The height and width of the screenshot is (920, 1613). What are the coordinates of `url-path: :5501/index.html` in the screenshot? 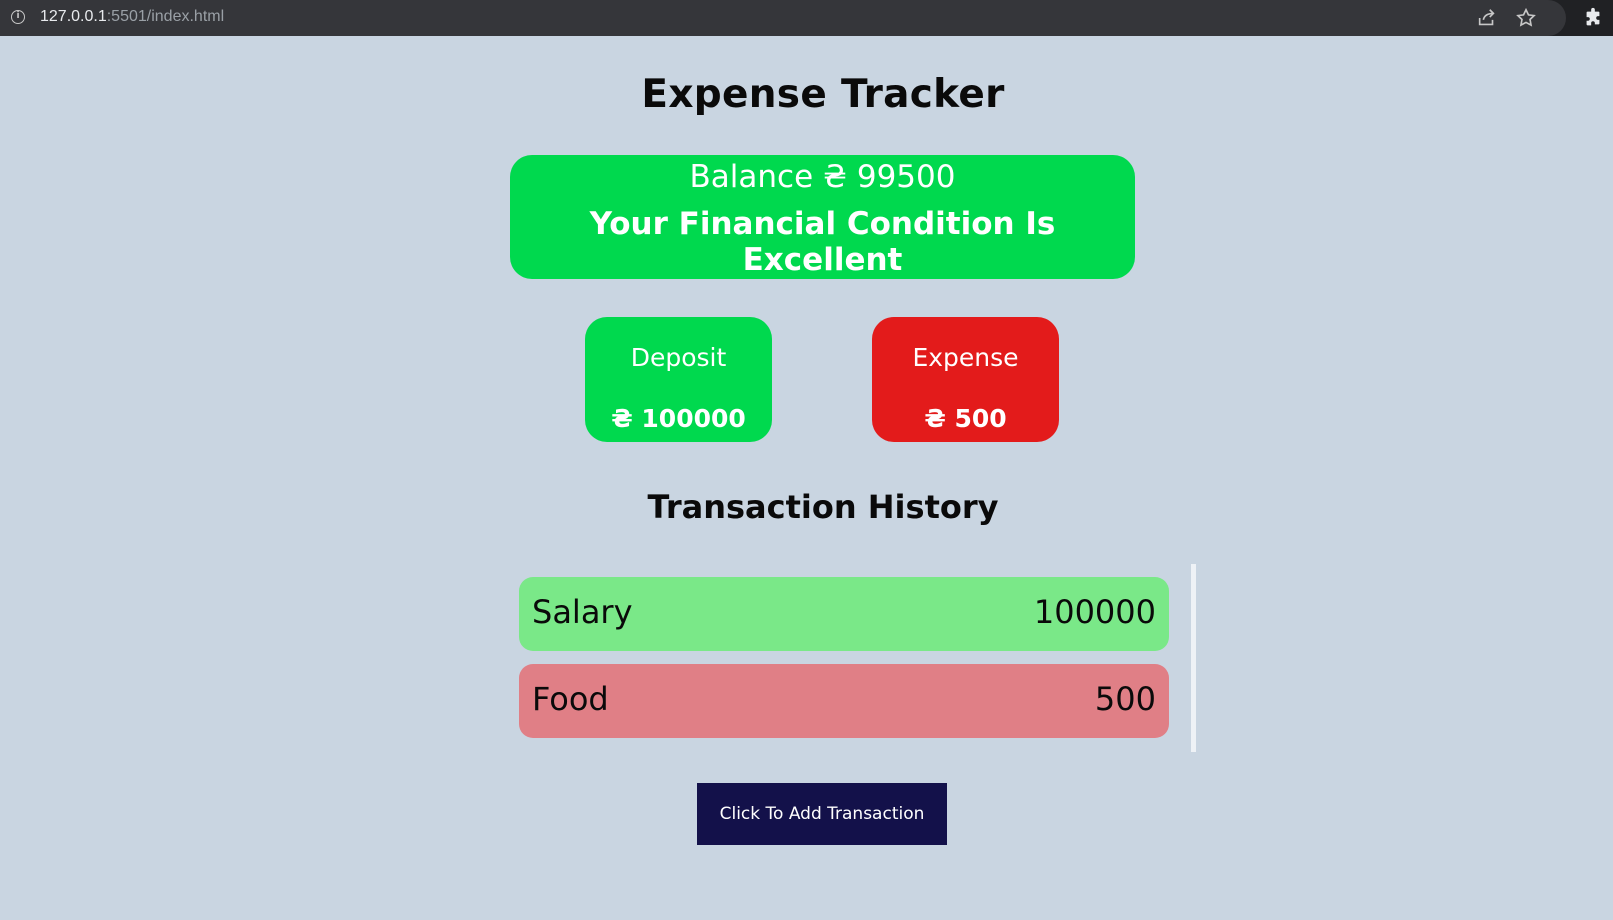 It's located at (165, 16).